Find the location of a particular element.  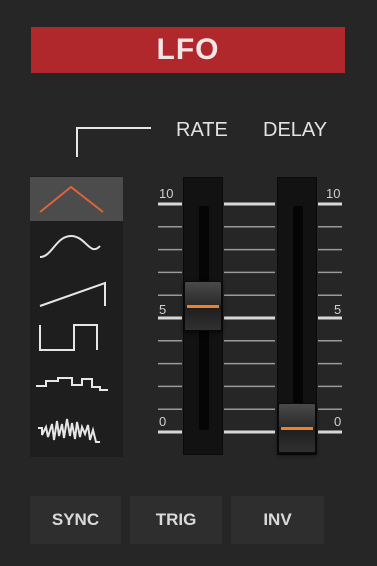

sync-button: SYNC is located at coordinates (75, 520).